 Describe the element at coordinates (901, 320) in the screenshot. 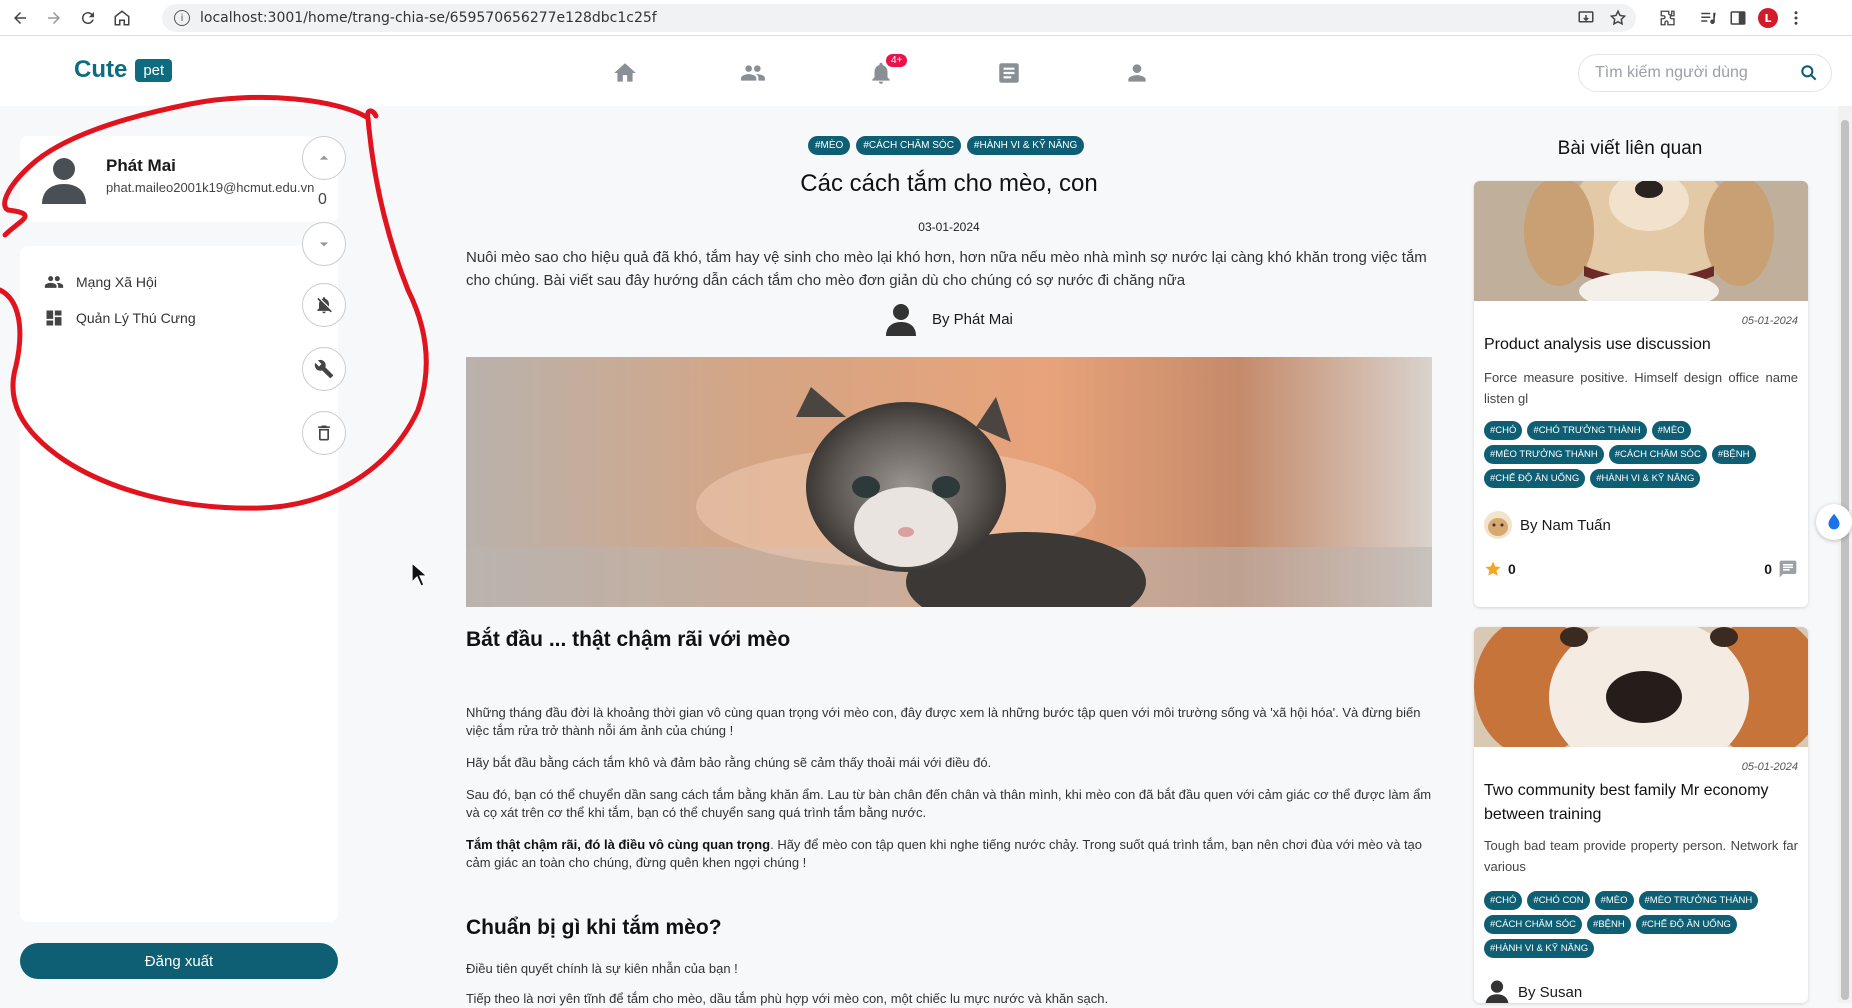

I see `author-avatar-icon` at that location.